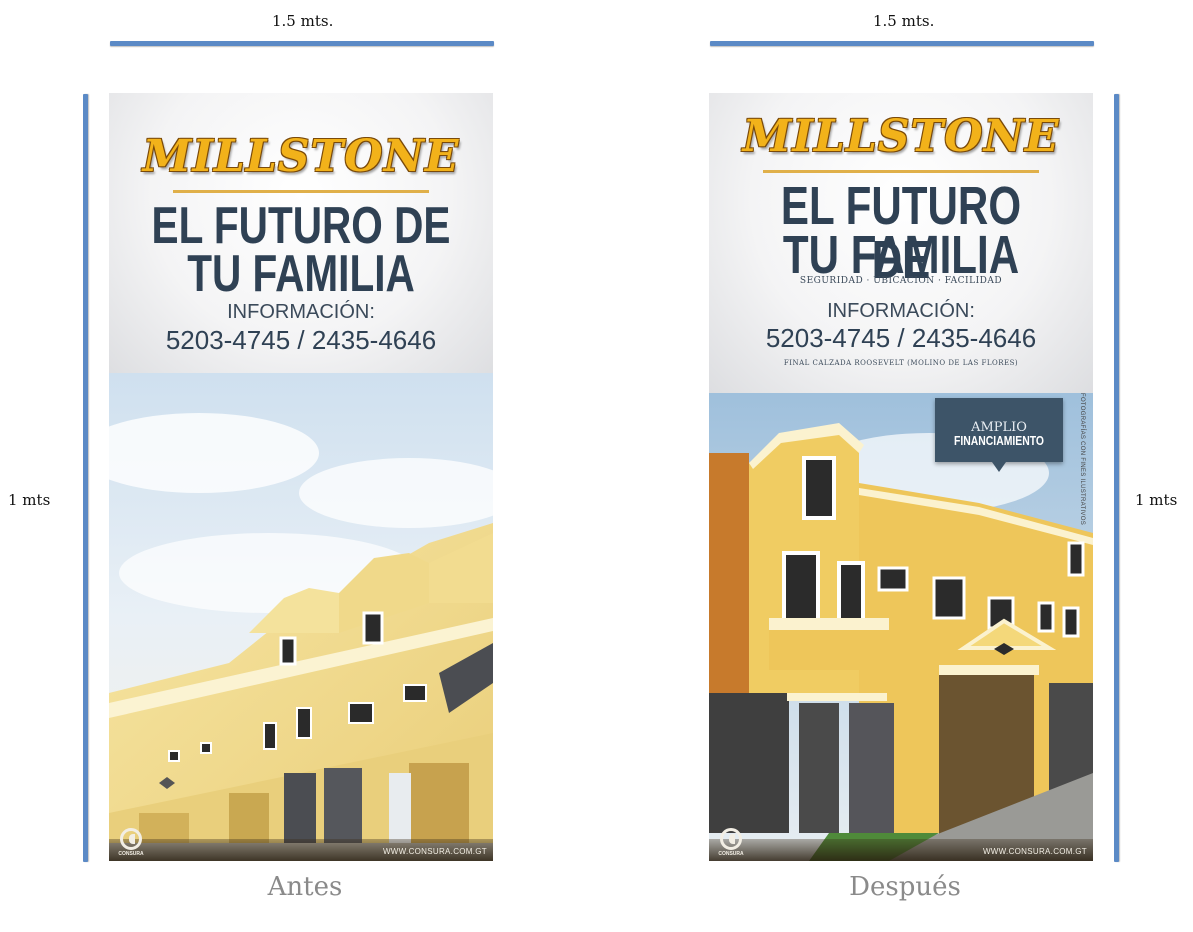 The width and height of the screenshot is (1193, 932). Describe the element at coordinates (999, 440) in the screenshot. I see `badge-line-2: FINANCIAMIENTO` at that location.